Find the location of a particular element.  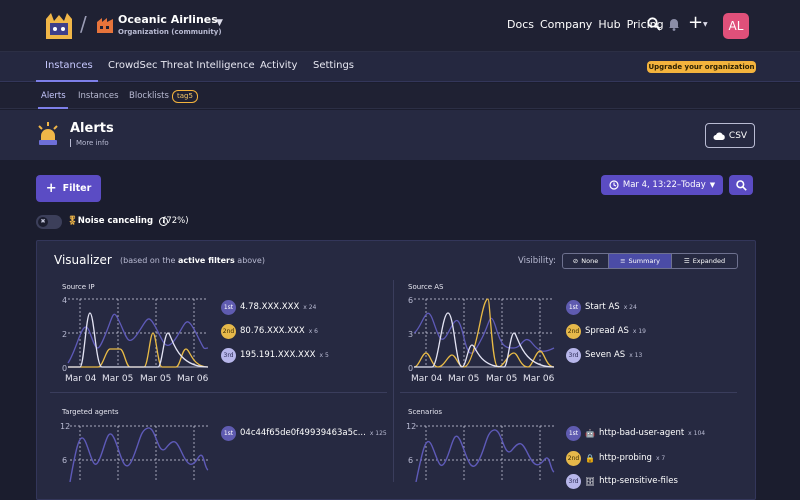

expand-icon: ☰ is located at coordinates (686, 261).